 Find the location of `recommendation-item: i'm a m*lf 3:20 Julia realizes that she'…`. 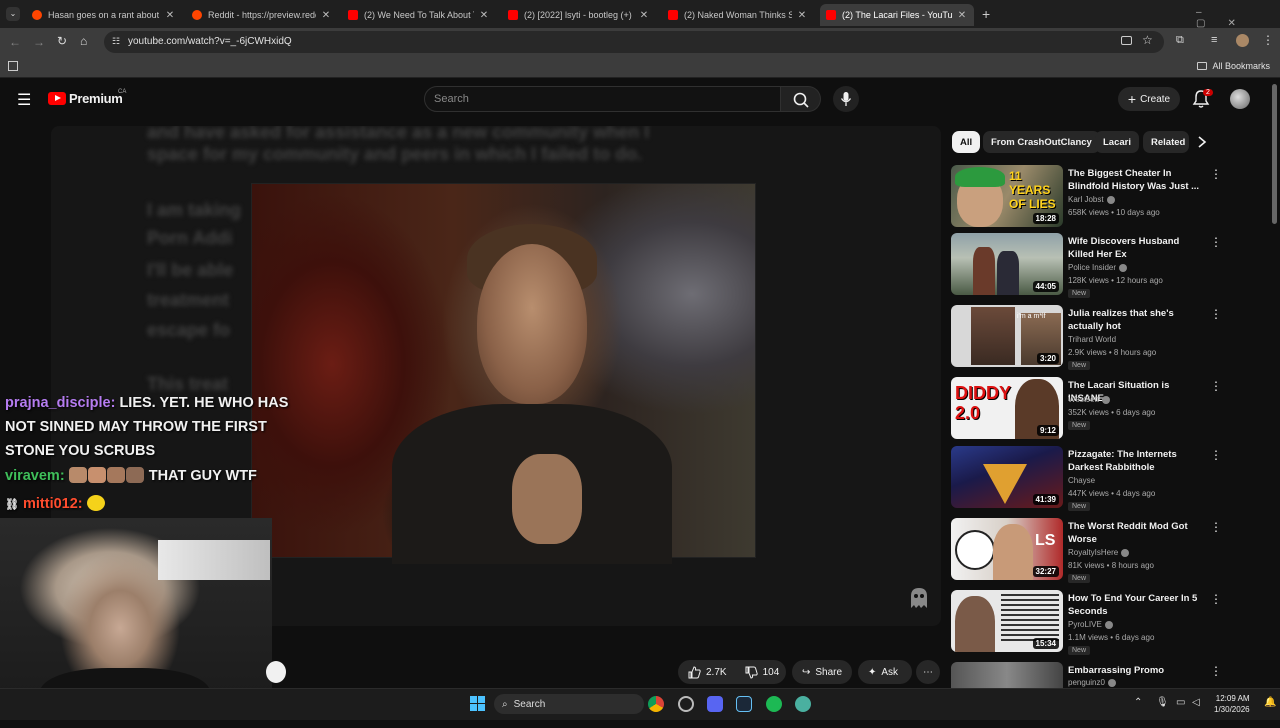

recommendation-item: i'm a m*lf 3:20 Julia realizes that she'… is located at coordinates (1108, 339).